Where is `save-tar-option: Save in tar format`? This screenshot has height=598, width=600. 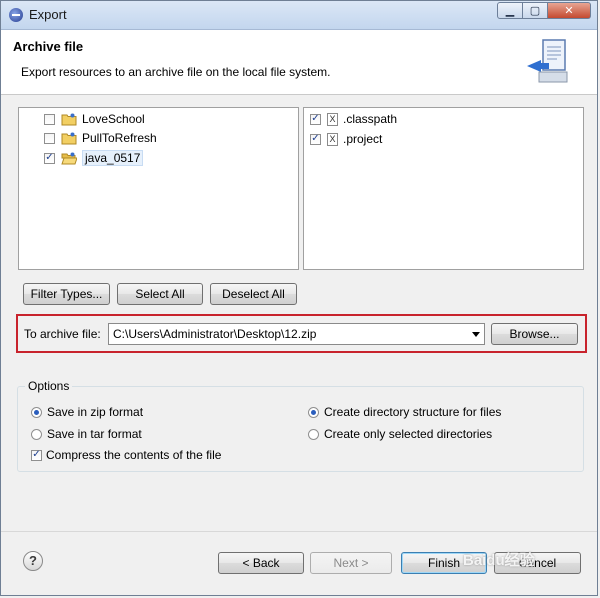 save-tar-option: Save in tar format is located at coordinates (86, 434).